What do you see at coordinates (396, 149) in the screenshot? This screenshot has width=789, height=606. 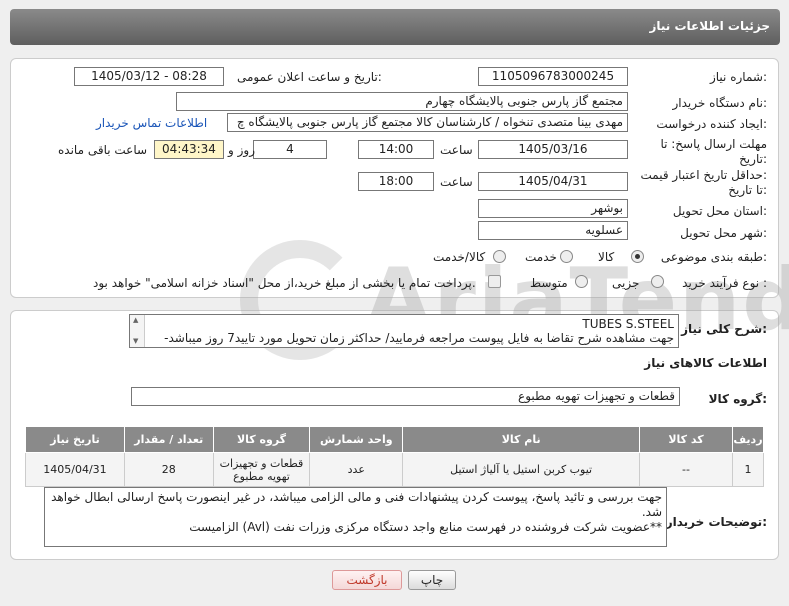 I see `deadline-time-field: 14:00` at bounding box center [396, 149].